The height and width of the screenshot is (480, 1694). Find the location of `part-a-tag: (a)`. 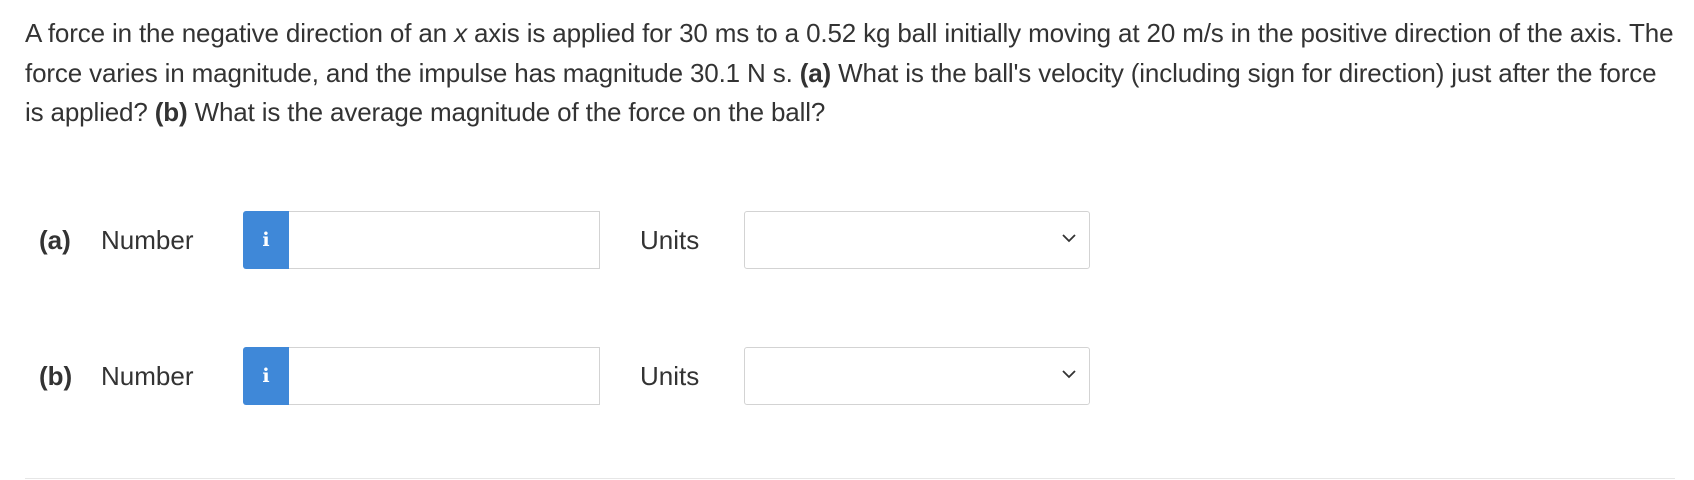

part-a-tag: (a) is located at coordinates (815, 72).